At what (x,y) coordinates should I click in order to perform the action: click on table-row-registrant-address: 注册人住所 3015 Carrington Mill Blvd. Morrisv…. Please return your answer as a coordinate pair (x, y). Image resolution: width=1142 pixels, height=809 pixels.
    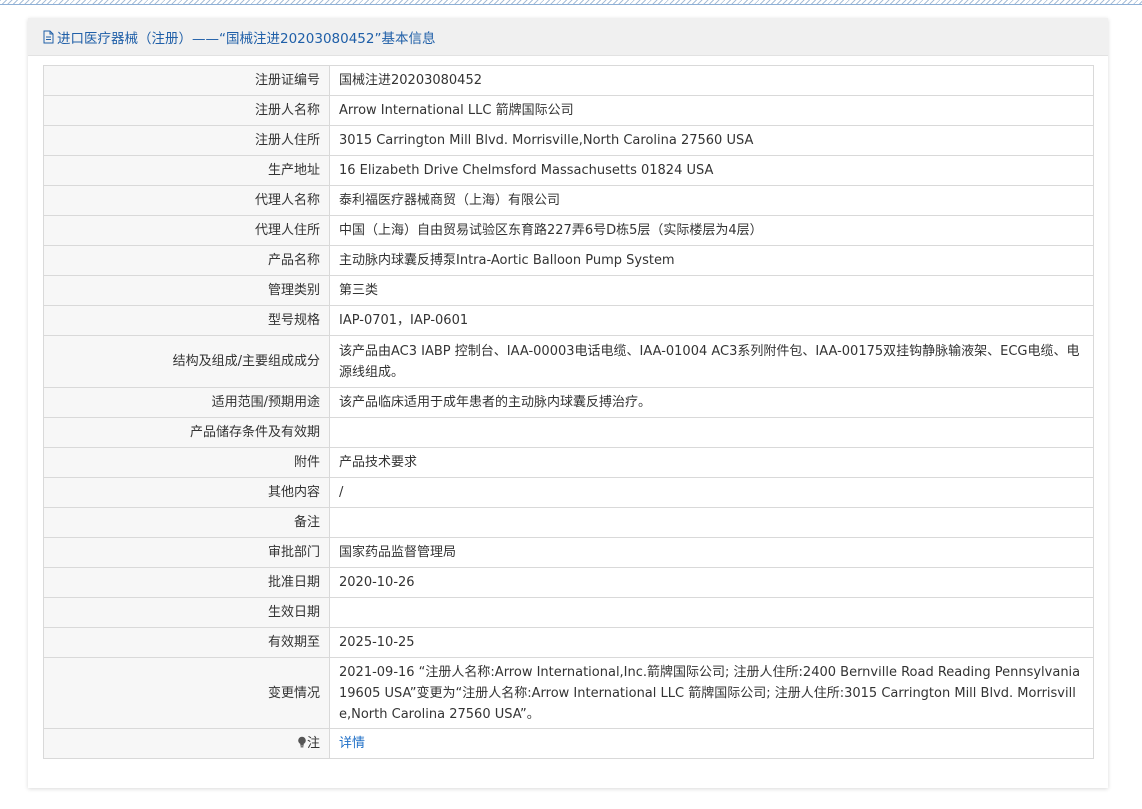
    Looking at the image, I should click on (568, 140).